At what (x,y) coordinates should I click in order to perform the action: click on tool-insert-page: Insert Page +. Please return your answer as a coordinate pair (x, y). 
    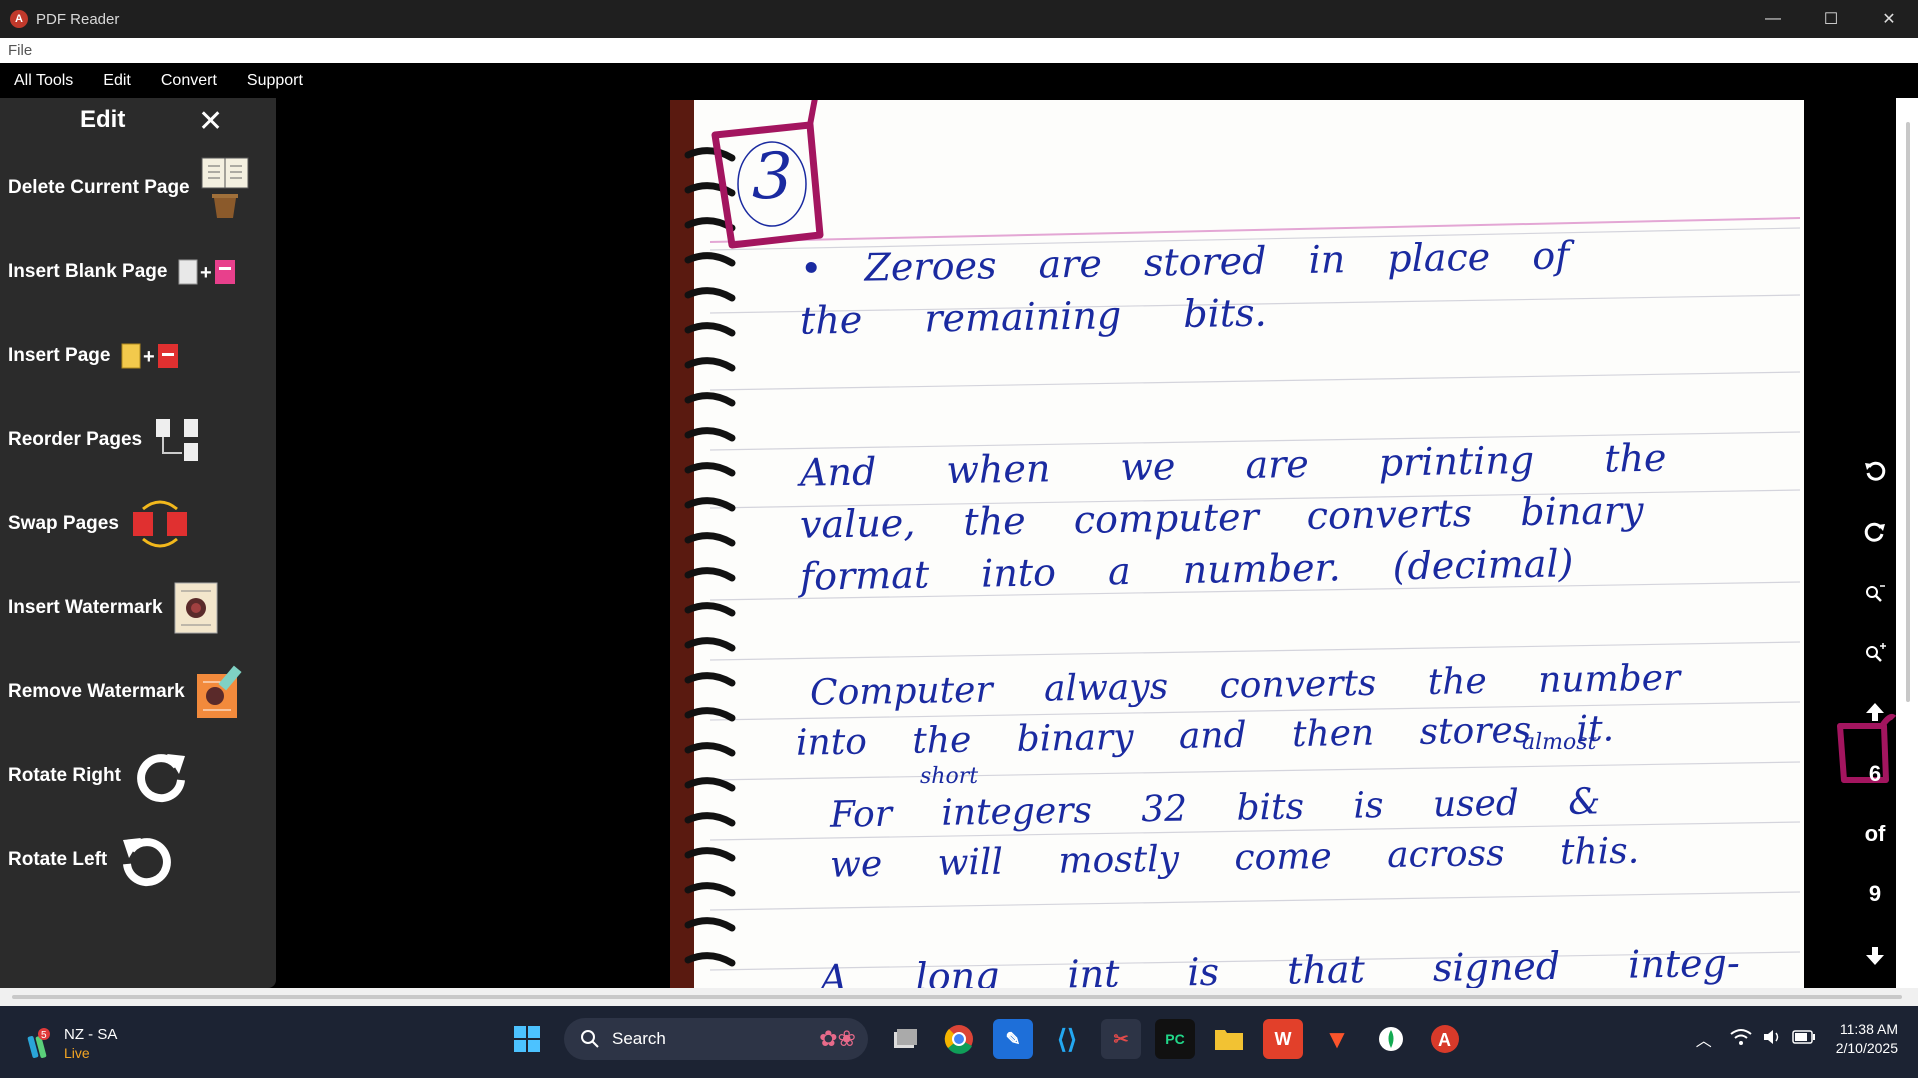
    Looking at the image, I should click on (138, 356).